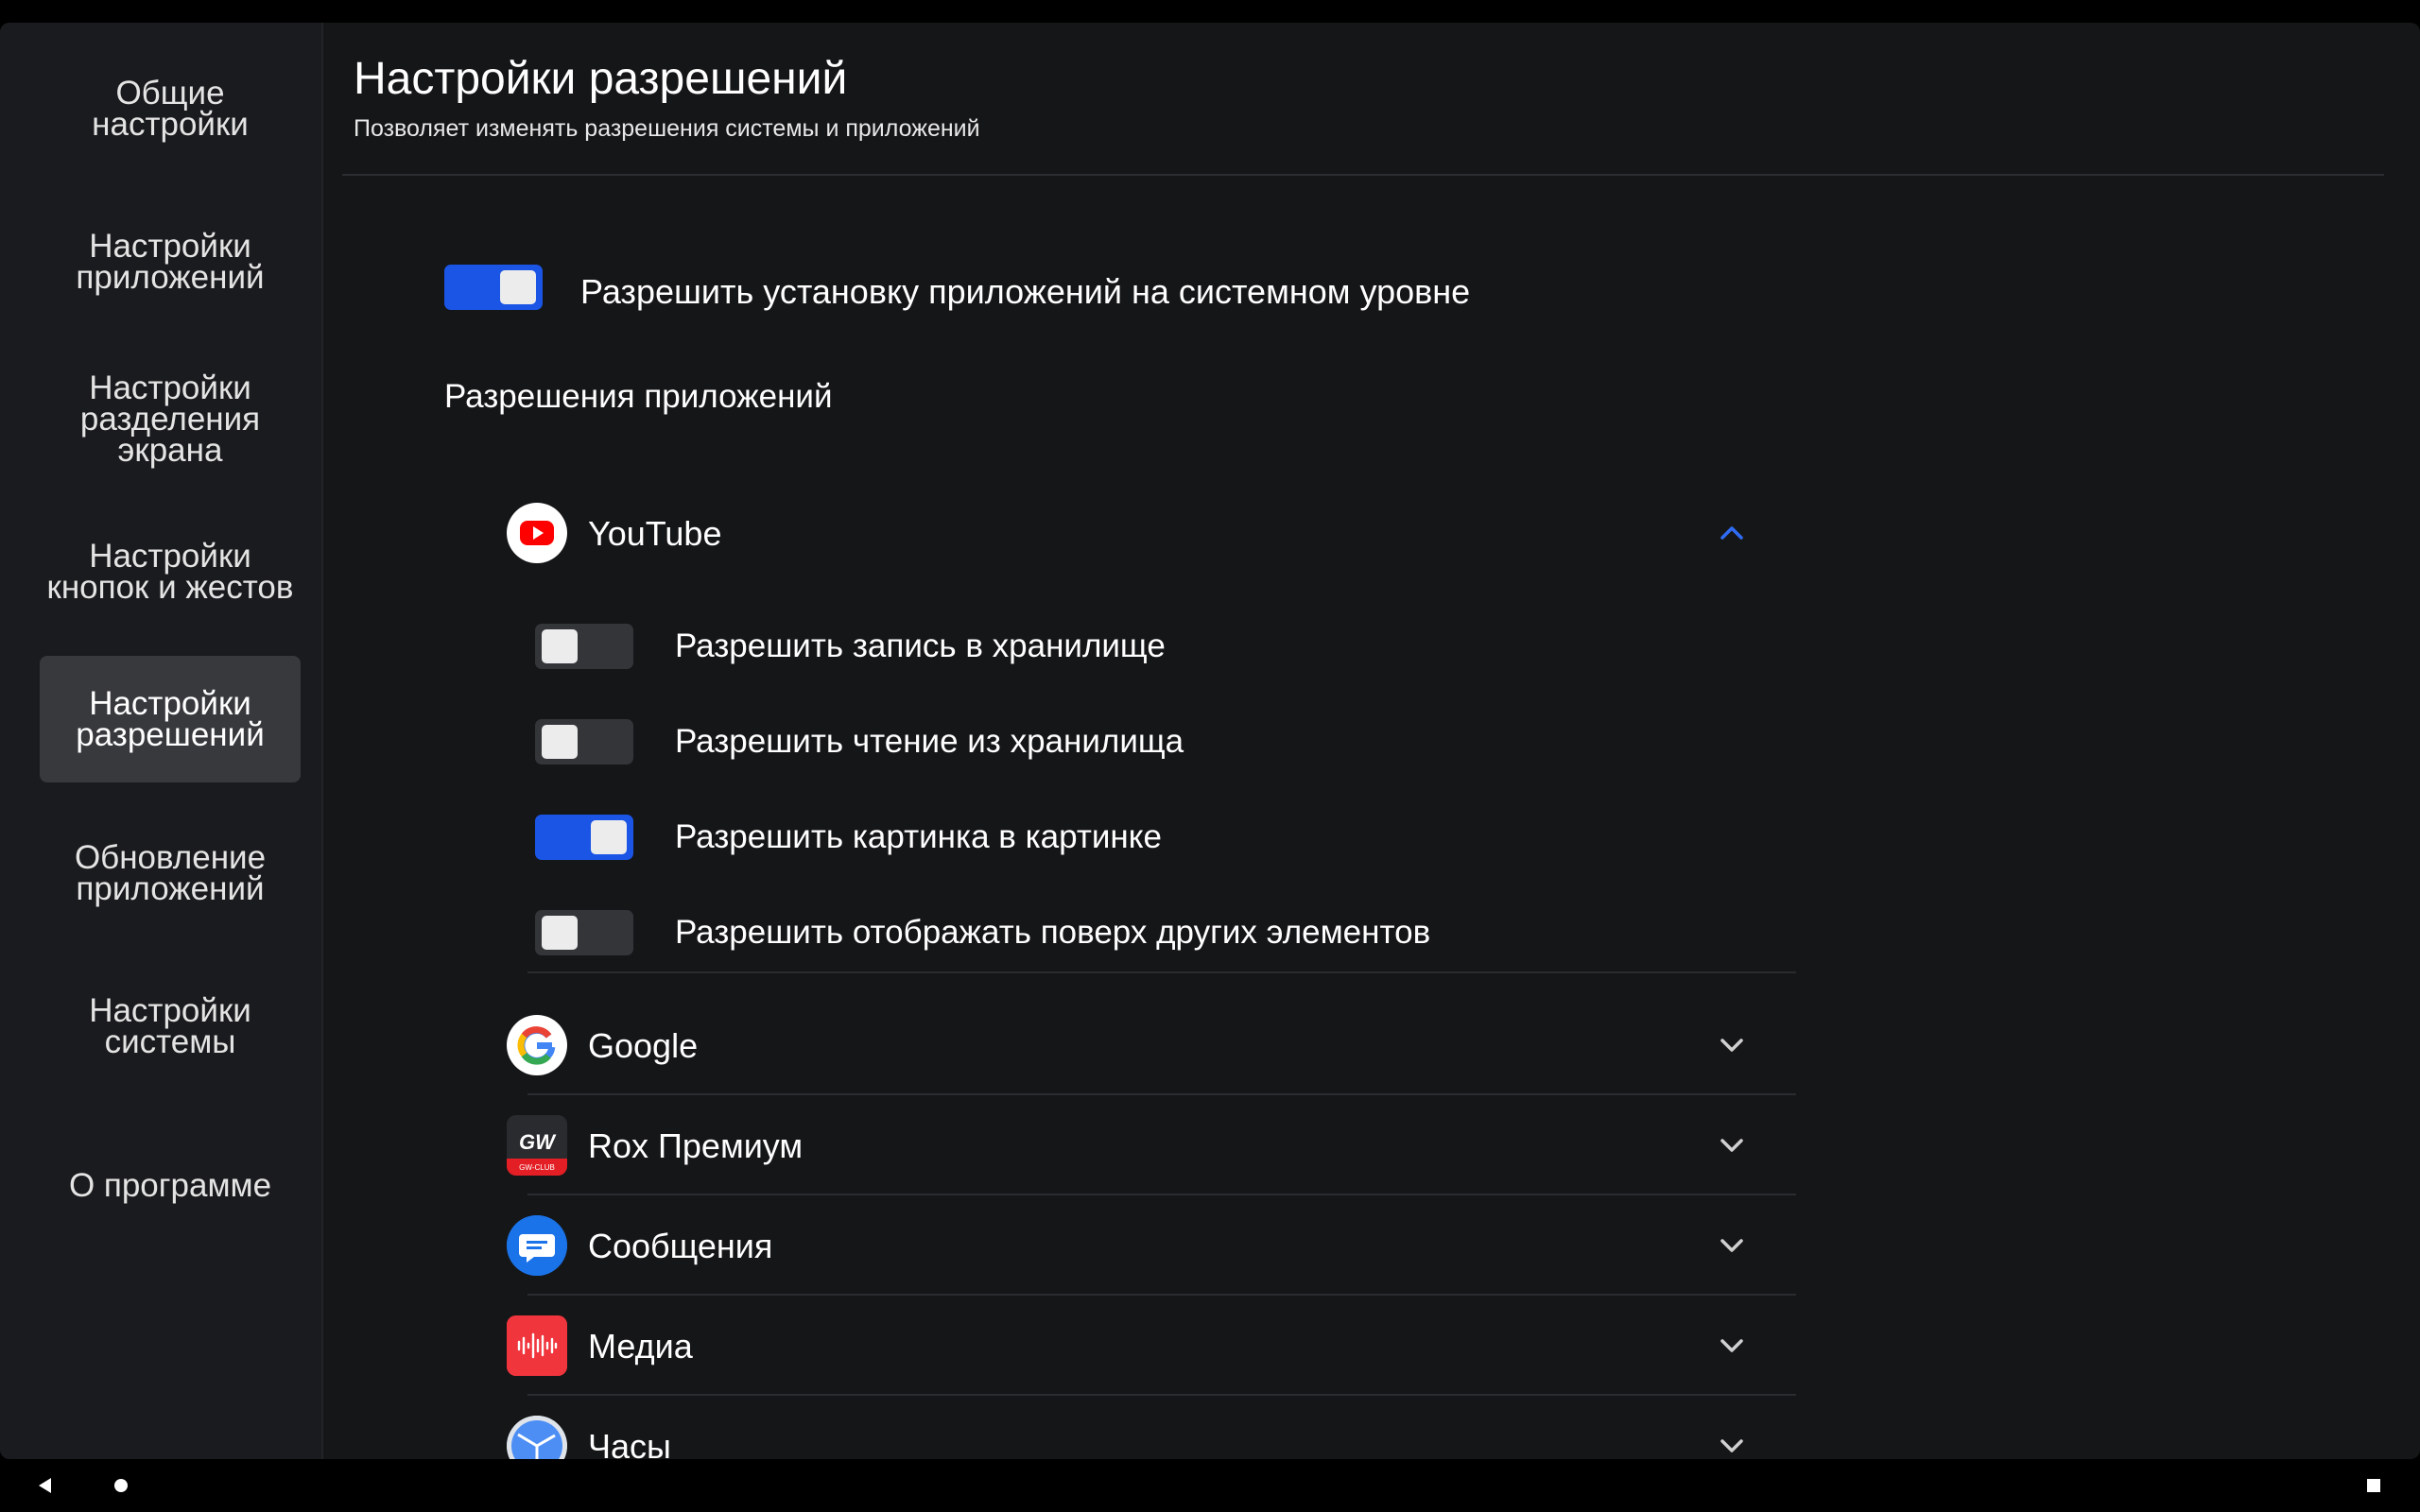 The width and height of the screenshot is (2420, 1512). I want to click on sidebar-item-permissions: Настройки разрешений, so click(170, 719).